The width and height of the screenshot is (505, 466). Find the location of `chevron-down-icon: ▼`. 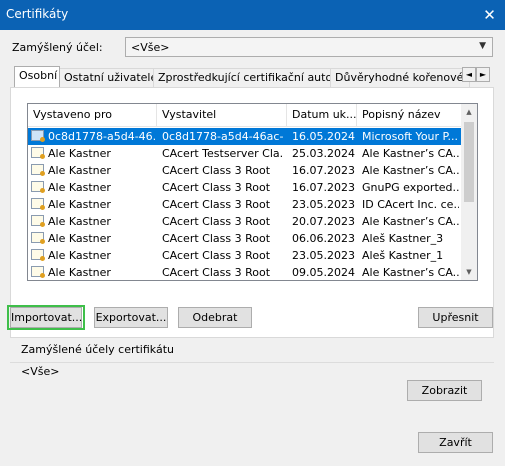

chevron-down-icon: ▼ is located at coordinates (482, 46).